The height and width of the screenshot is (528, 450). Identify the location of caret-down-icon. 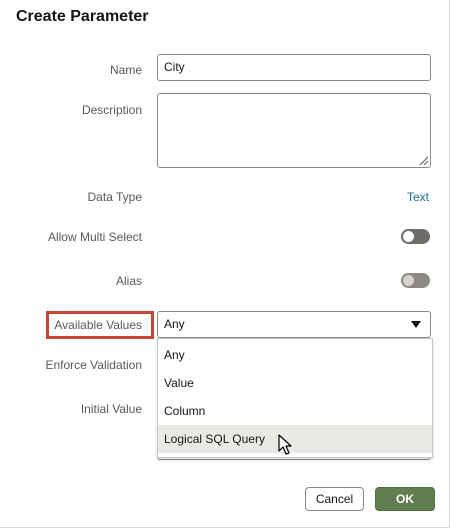
(416, 324).